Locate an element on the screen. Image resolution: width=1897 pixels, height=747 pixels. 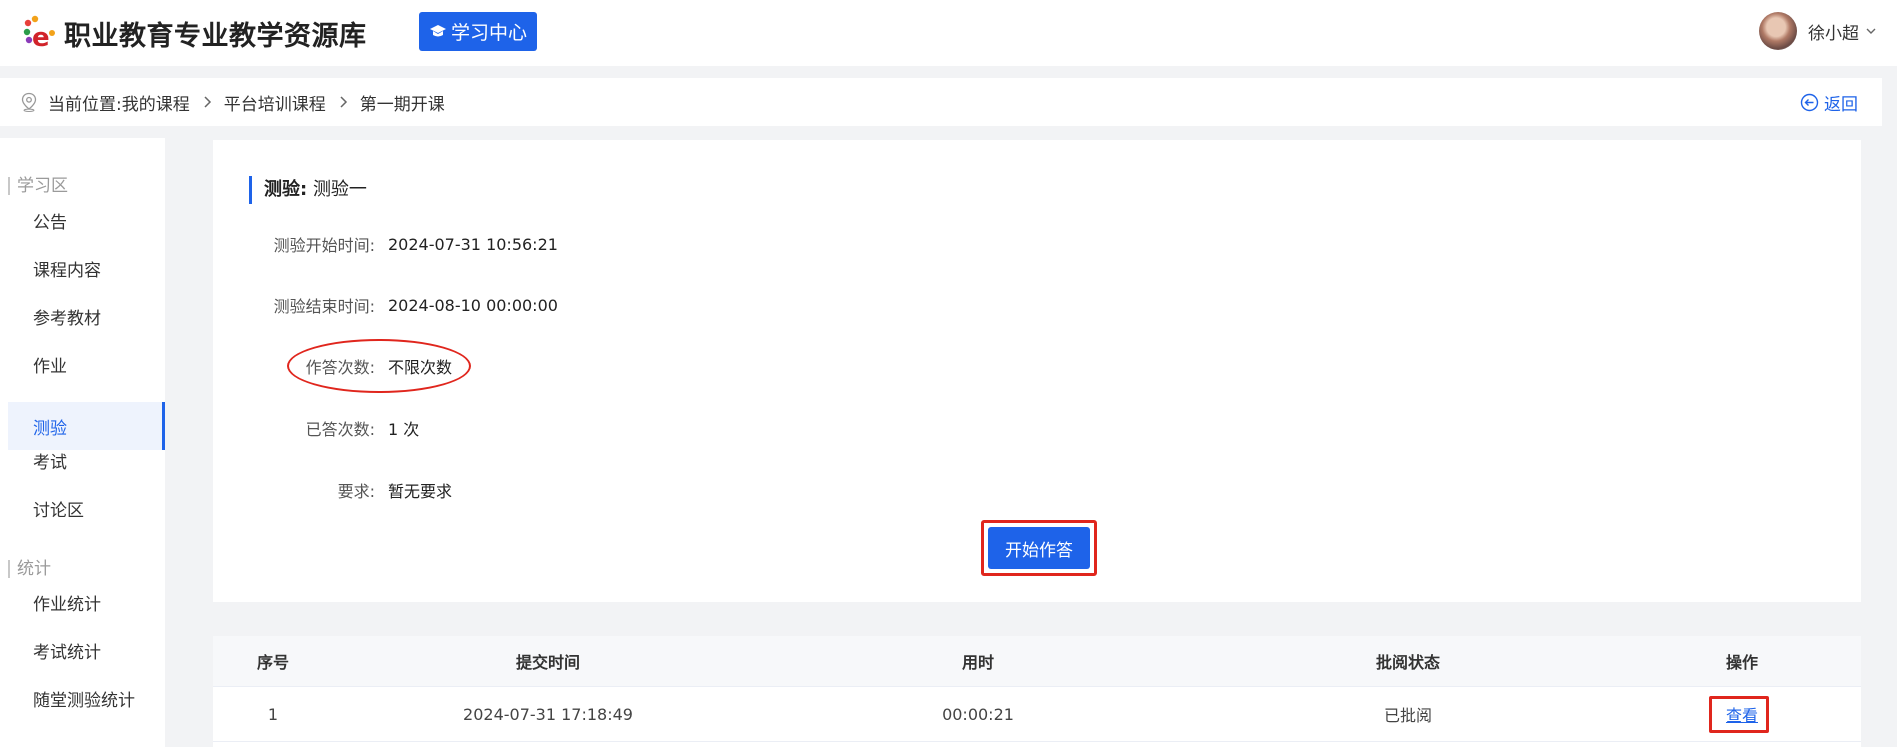
field-value: 暂无要求 is located at coordinates (420, 491).